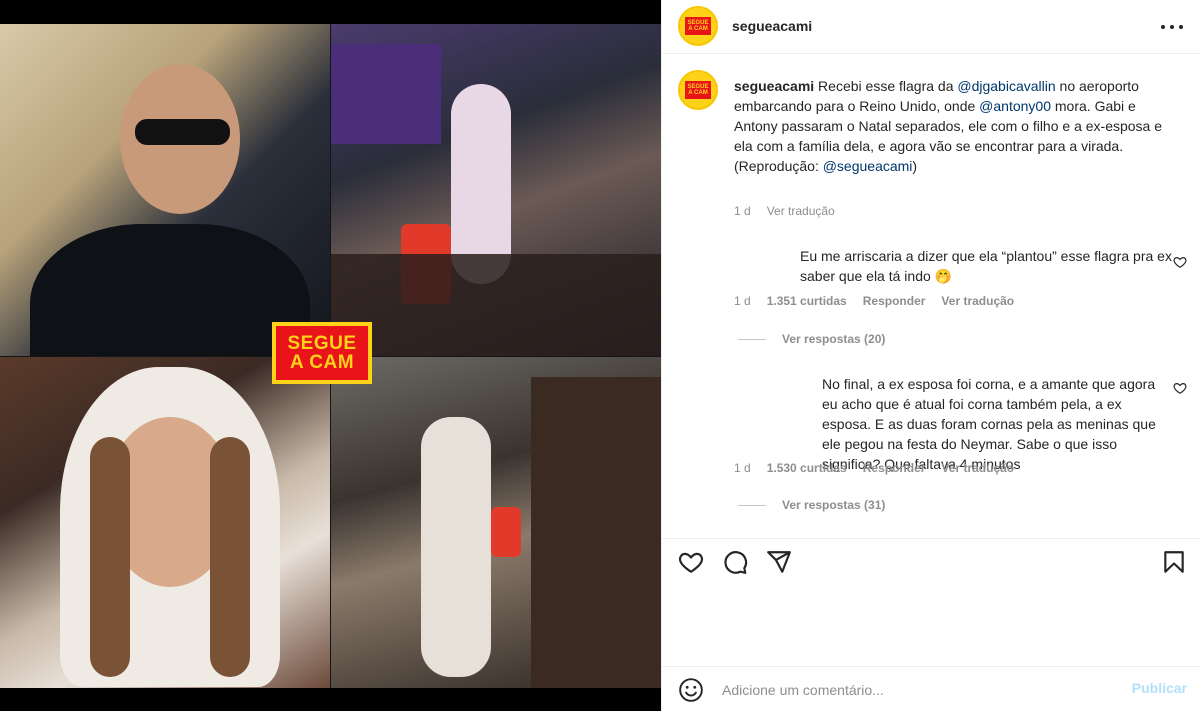  I want to click on likes-count: 1.530 curtidas, so click(807, 468).